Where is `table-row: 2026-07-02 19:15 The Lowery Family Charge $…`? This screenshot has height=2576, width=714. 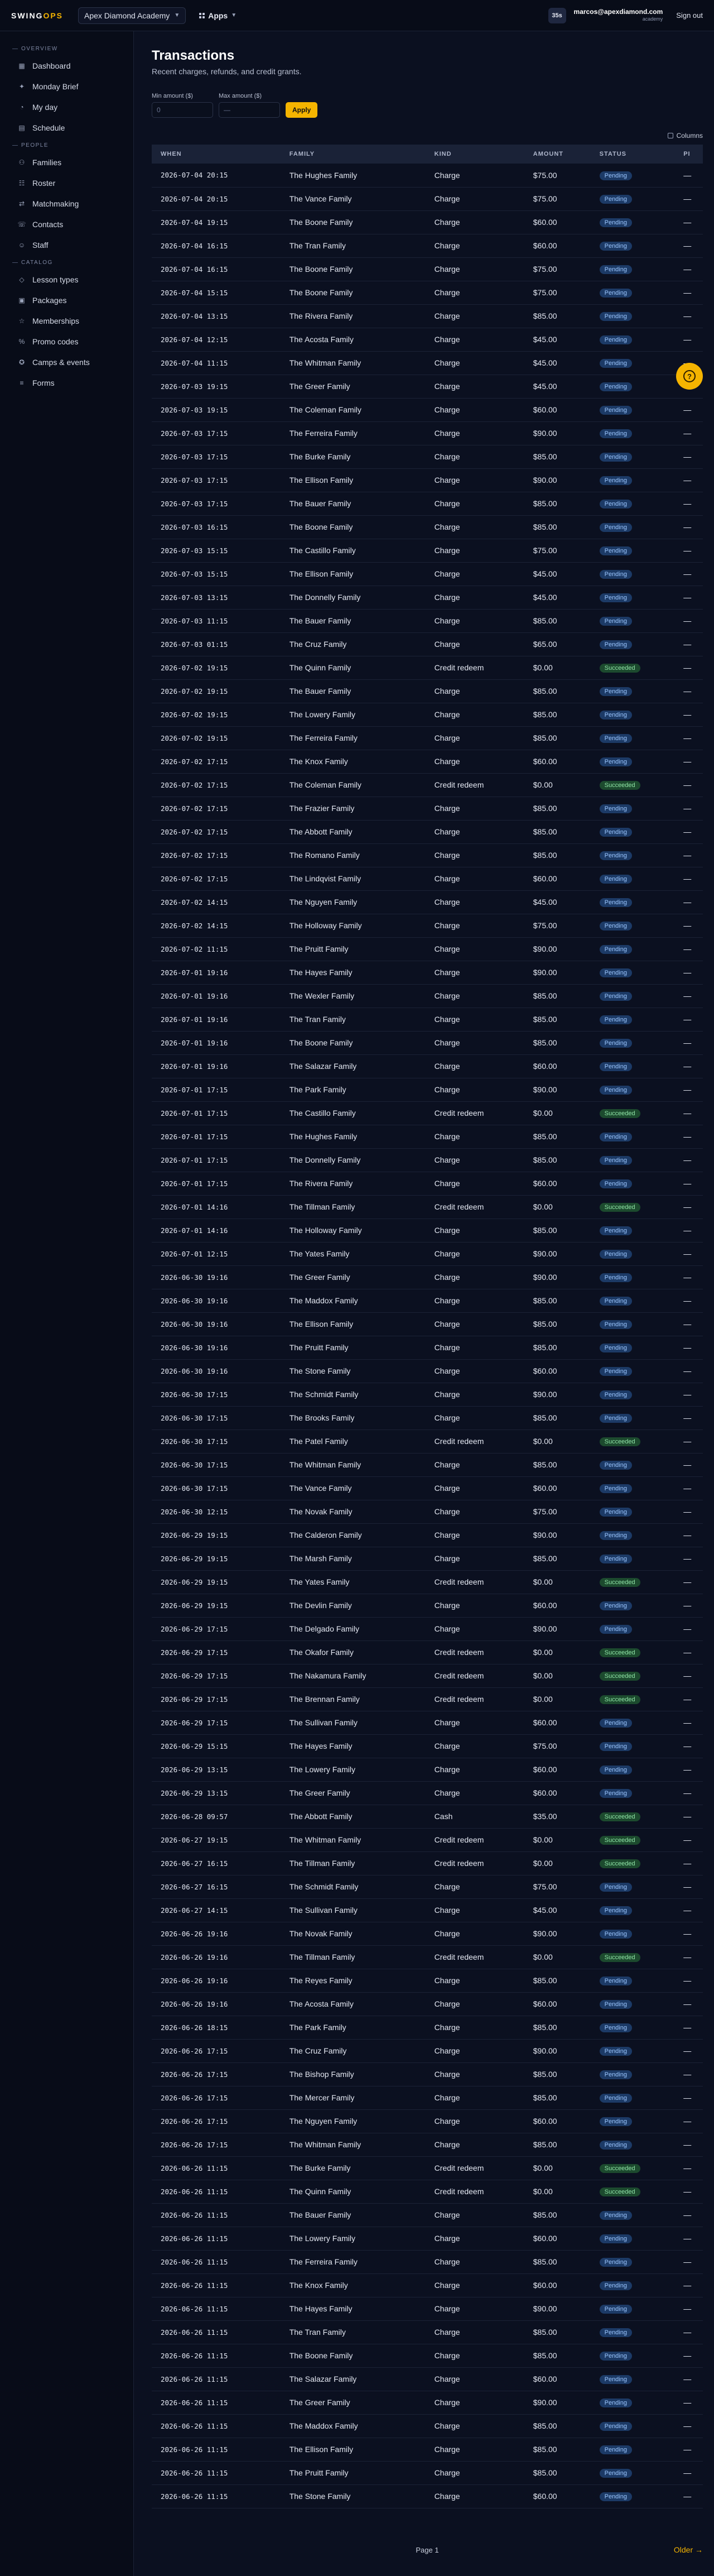
table-row: 2026-07-02 19:15 The Lowery Family Charge $… is located at coordinates (428, 714).